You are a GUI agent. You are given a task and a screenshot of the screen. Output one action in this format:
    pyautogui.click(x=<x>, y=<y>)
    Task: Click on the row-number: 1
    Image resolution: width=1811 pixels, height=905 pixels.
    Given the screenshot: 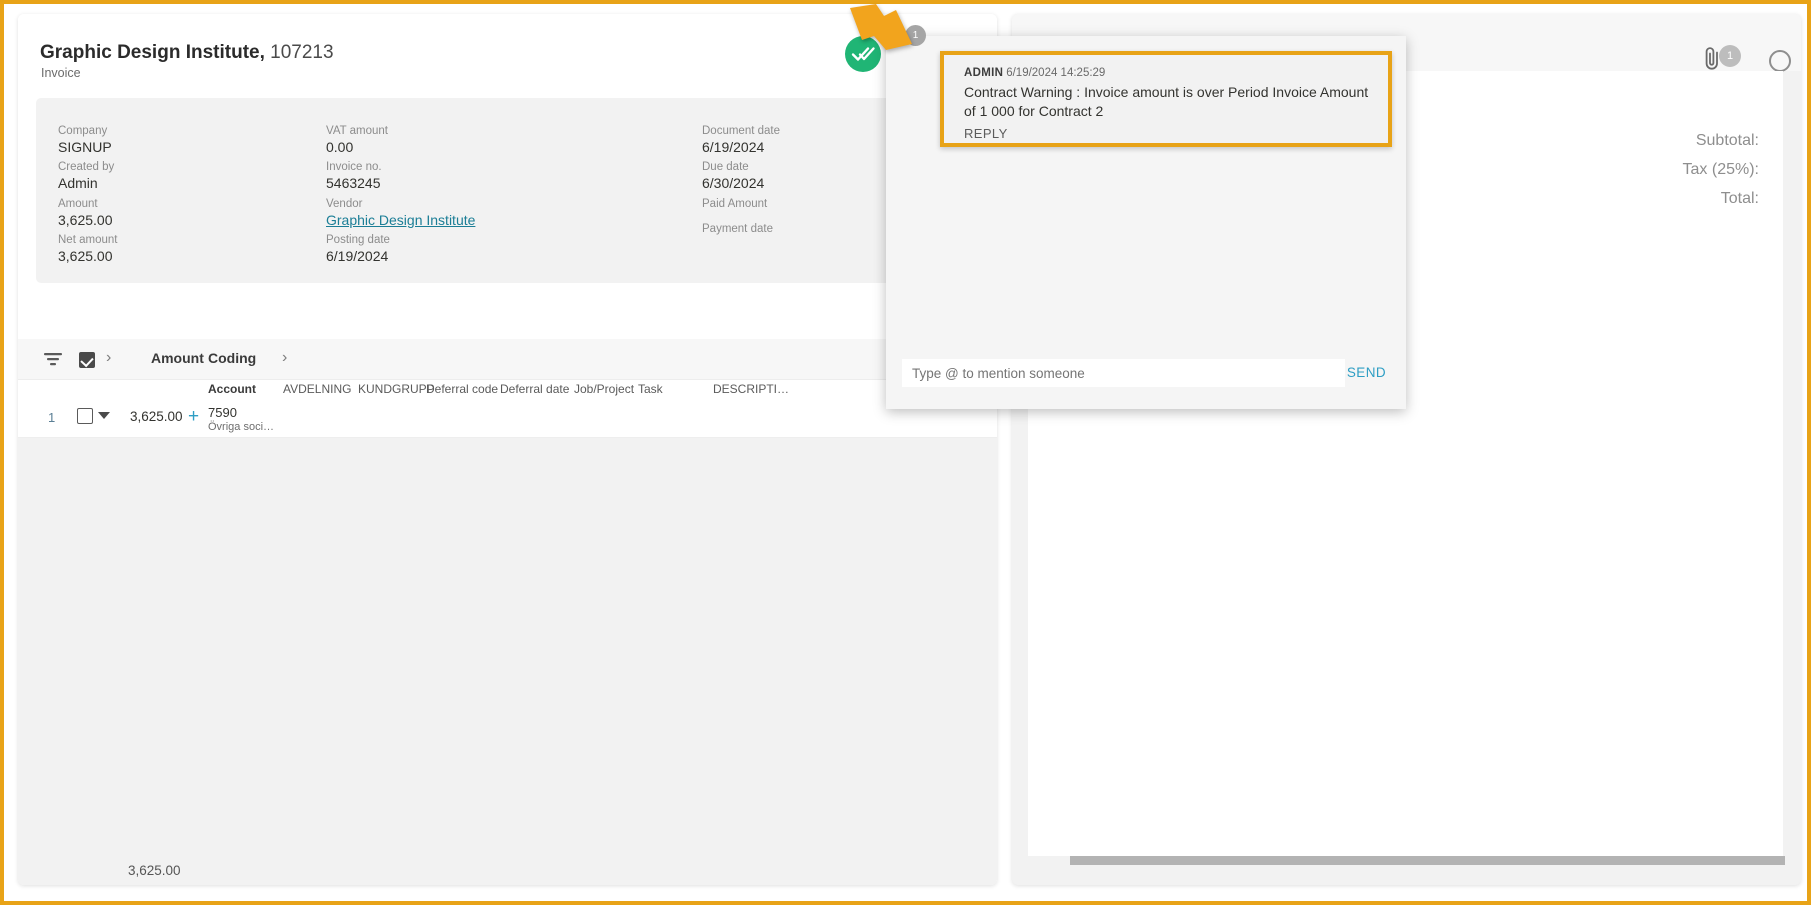 What is the action you would take?
    pyautogui.click(x=52, y=417)
    